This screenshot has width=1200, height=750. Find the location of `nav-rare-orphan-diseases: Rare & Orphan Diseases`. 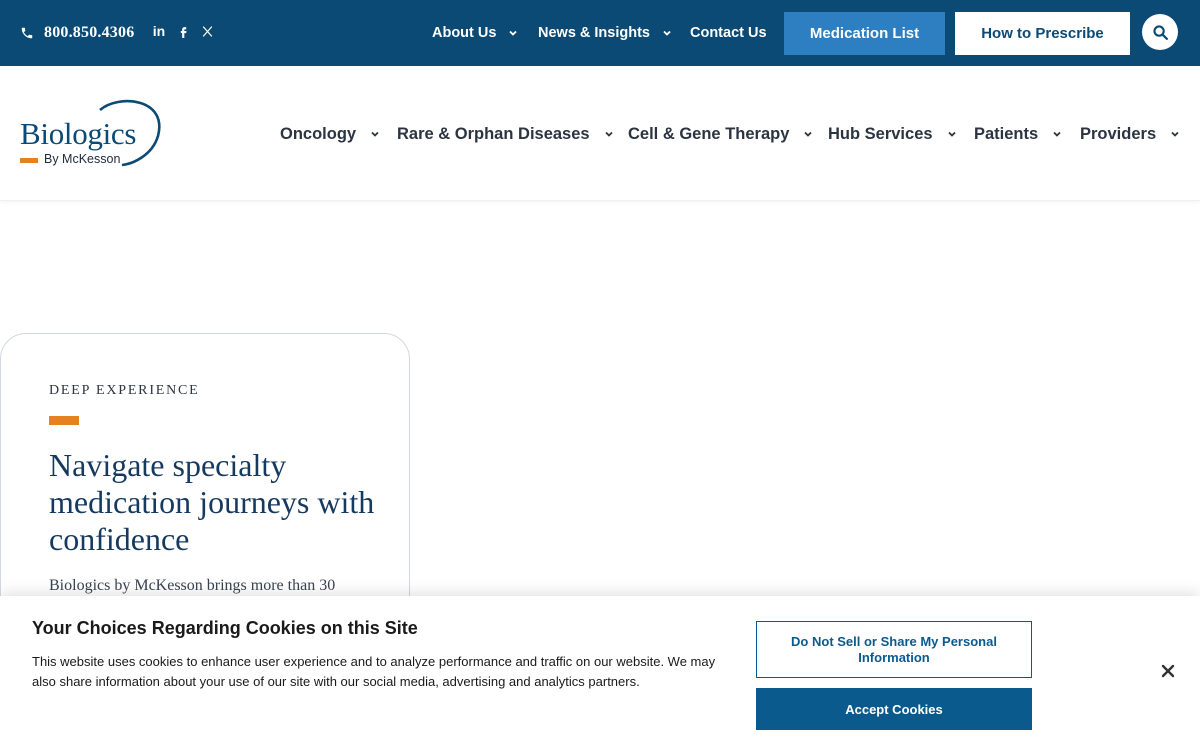

nav-rare-orphan-diseases: Rare & Orphan Diseases is located at coordinates (505, 134).